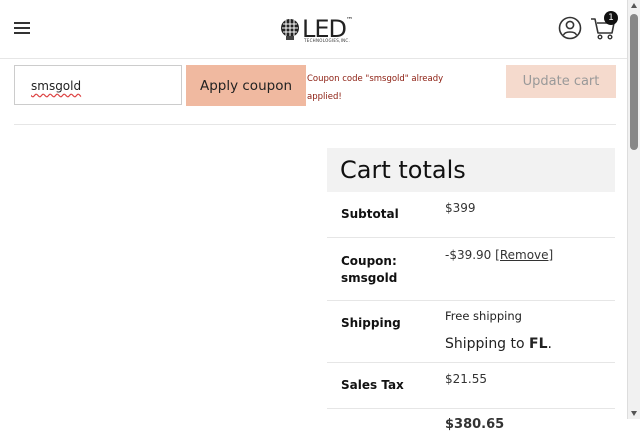  What do you see at coordinates (471, 170) in the screenshot?
I see `cart-totals-header: Cart totals` at bounding box center [471, 170].